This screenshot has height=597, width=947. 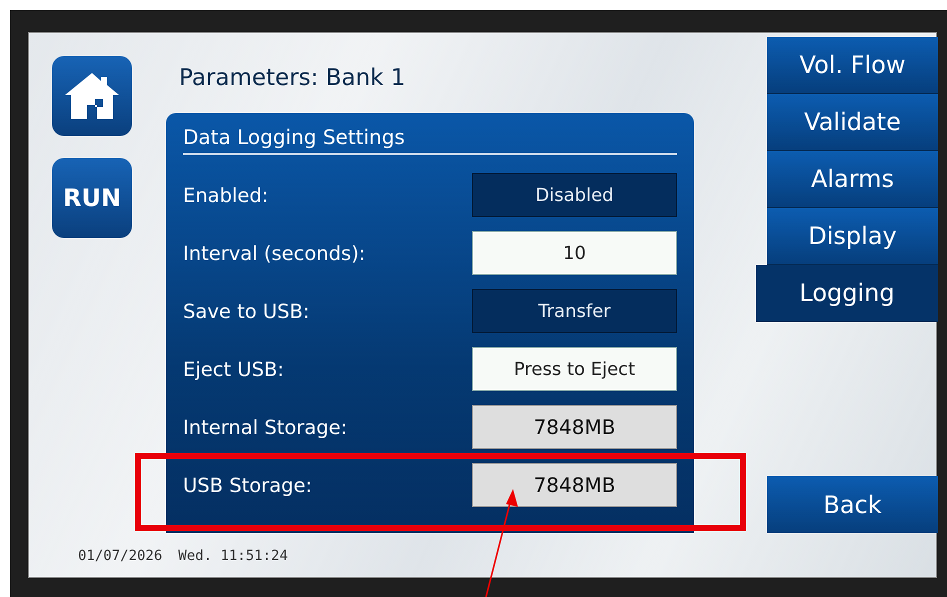 I want to click on nav-tab: Alarms, so click(x=852, y=179).